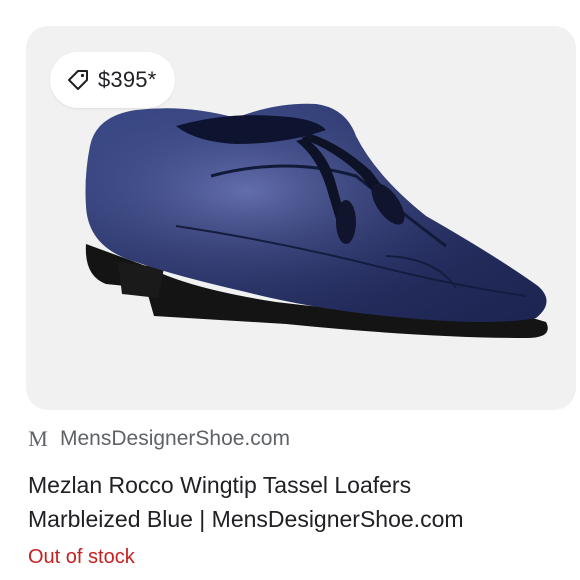 The height and width of the screenshot is (580, 580). I want to click on source-name: MensDesignerShoe.com, so click(175, 439).